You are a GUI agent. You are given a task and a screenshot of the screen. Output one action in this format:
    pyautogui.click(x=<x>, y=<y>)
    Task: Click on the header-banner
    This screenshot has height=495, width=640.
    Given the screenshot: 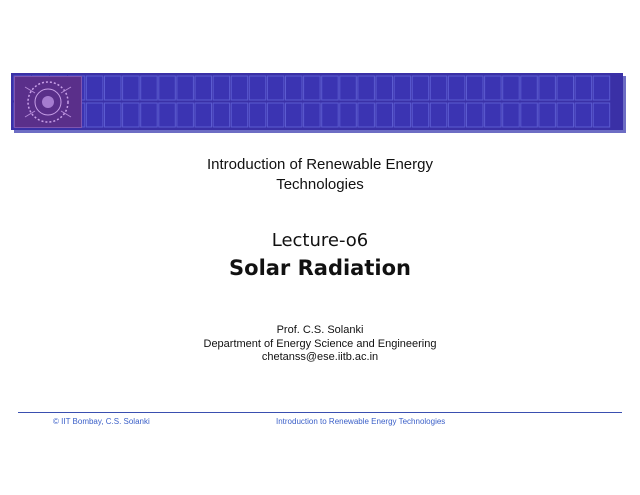 What is the action you would take?
    pyautogui.click(x=317, y=101)
    